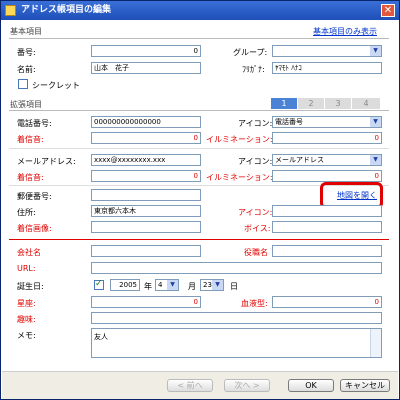  I want to click on company-label: 会社名, so click(29, 252).